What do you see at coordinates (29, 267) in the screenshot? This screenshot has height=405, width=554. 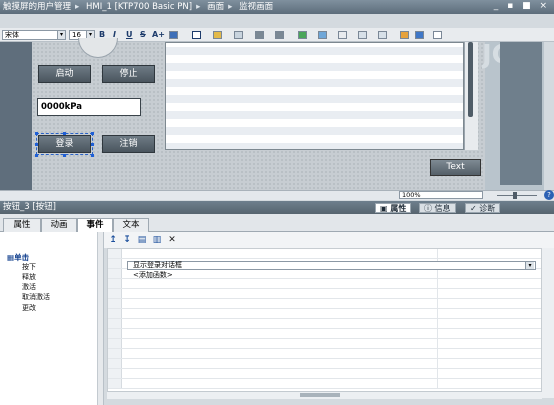 I see `event-press: 按下` at bounding box center [29, 267].